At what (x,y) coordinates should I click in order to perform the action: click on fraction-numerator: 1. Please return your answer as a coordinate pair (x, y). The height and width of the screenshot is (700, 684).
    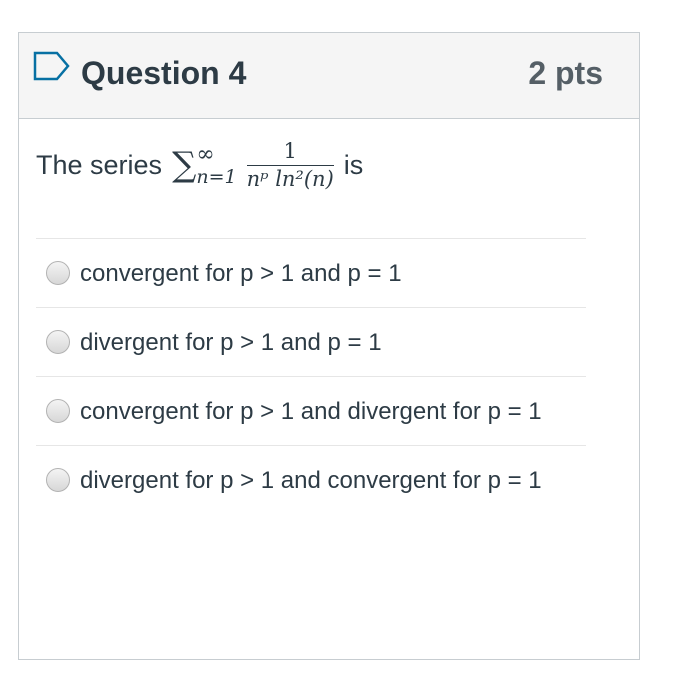
    Looking at the image, I should click on (290, 151).